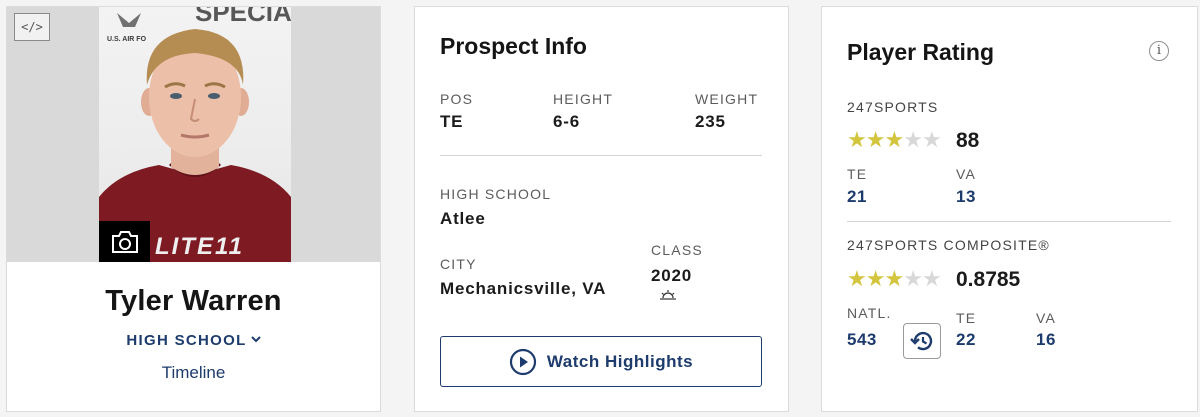 The height and width of the screenshot is (417, 1200). I want to click on school-level-label: HIGH SCHOOL, so click(186, 340).